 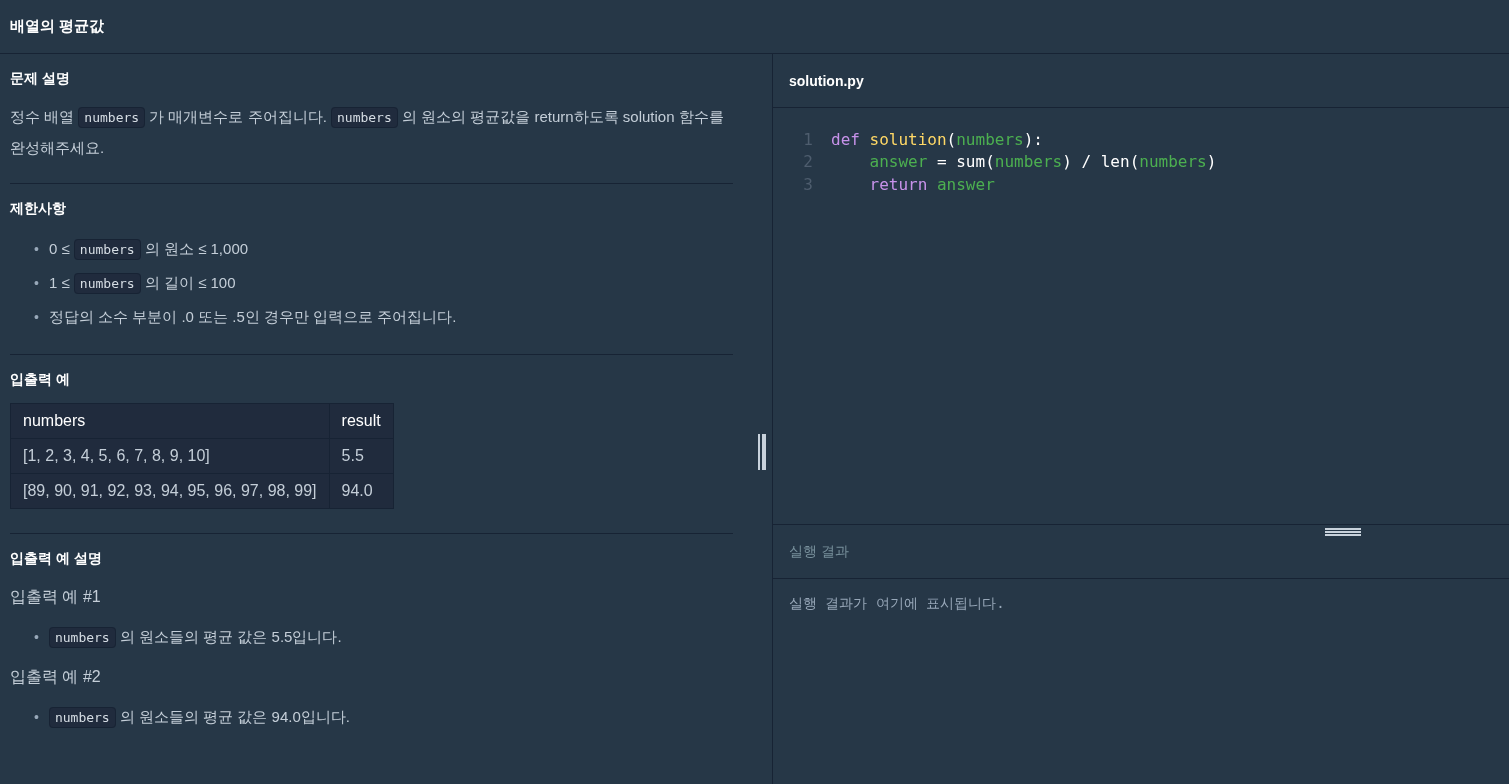 I want to click on result-heading: 실행 결과, so click(x=819, y=551).